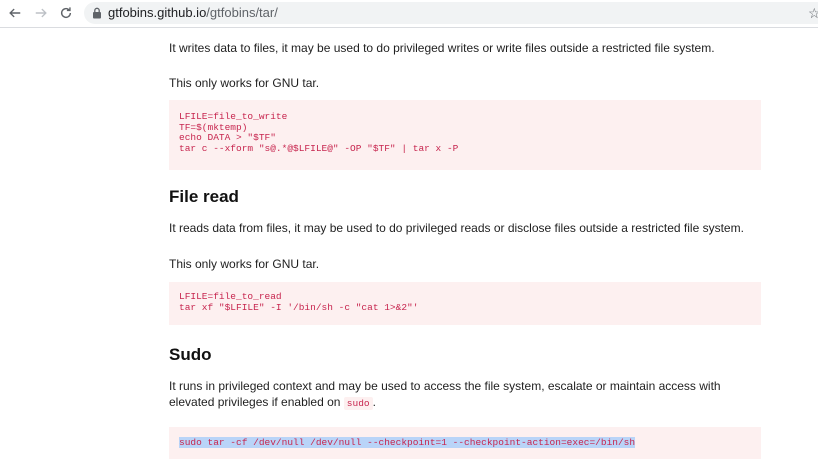  Describe the element at coordinates (157, 12) in the screenshot. I see `url-host: gtfobins.github.io` at that location.